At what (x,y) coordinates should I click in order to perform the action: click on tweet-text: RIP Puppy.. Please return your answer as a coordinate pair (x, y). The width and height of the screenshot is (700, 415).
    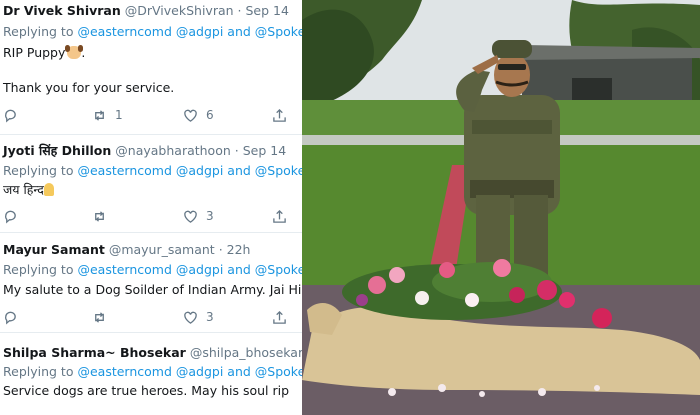
    Looking at the image, I should click on (44, 52).